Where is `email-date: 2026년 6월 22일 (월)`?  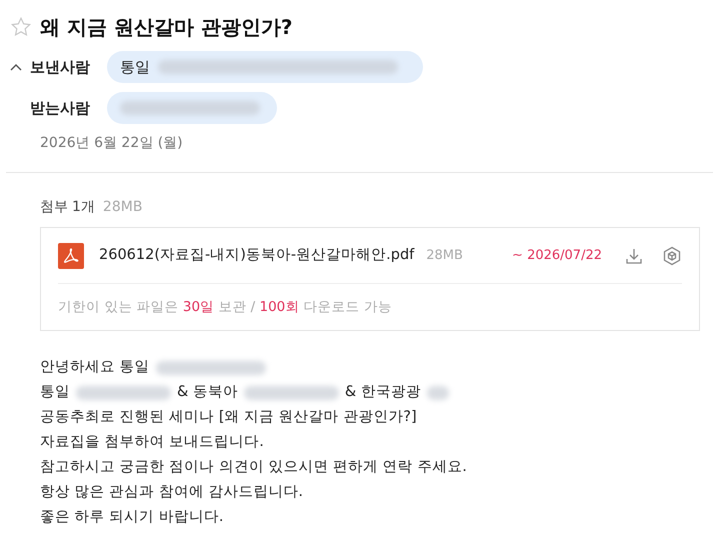
email-date: 2026년 6월 22일 (월) is located at coordinates (111, 143).